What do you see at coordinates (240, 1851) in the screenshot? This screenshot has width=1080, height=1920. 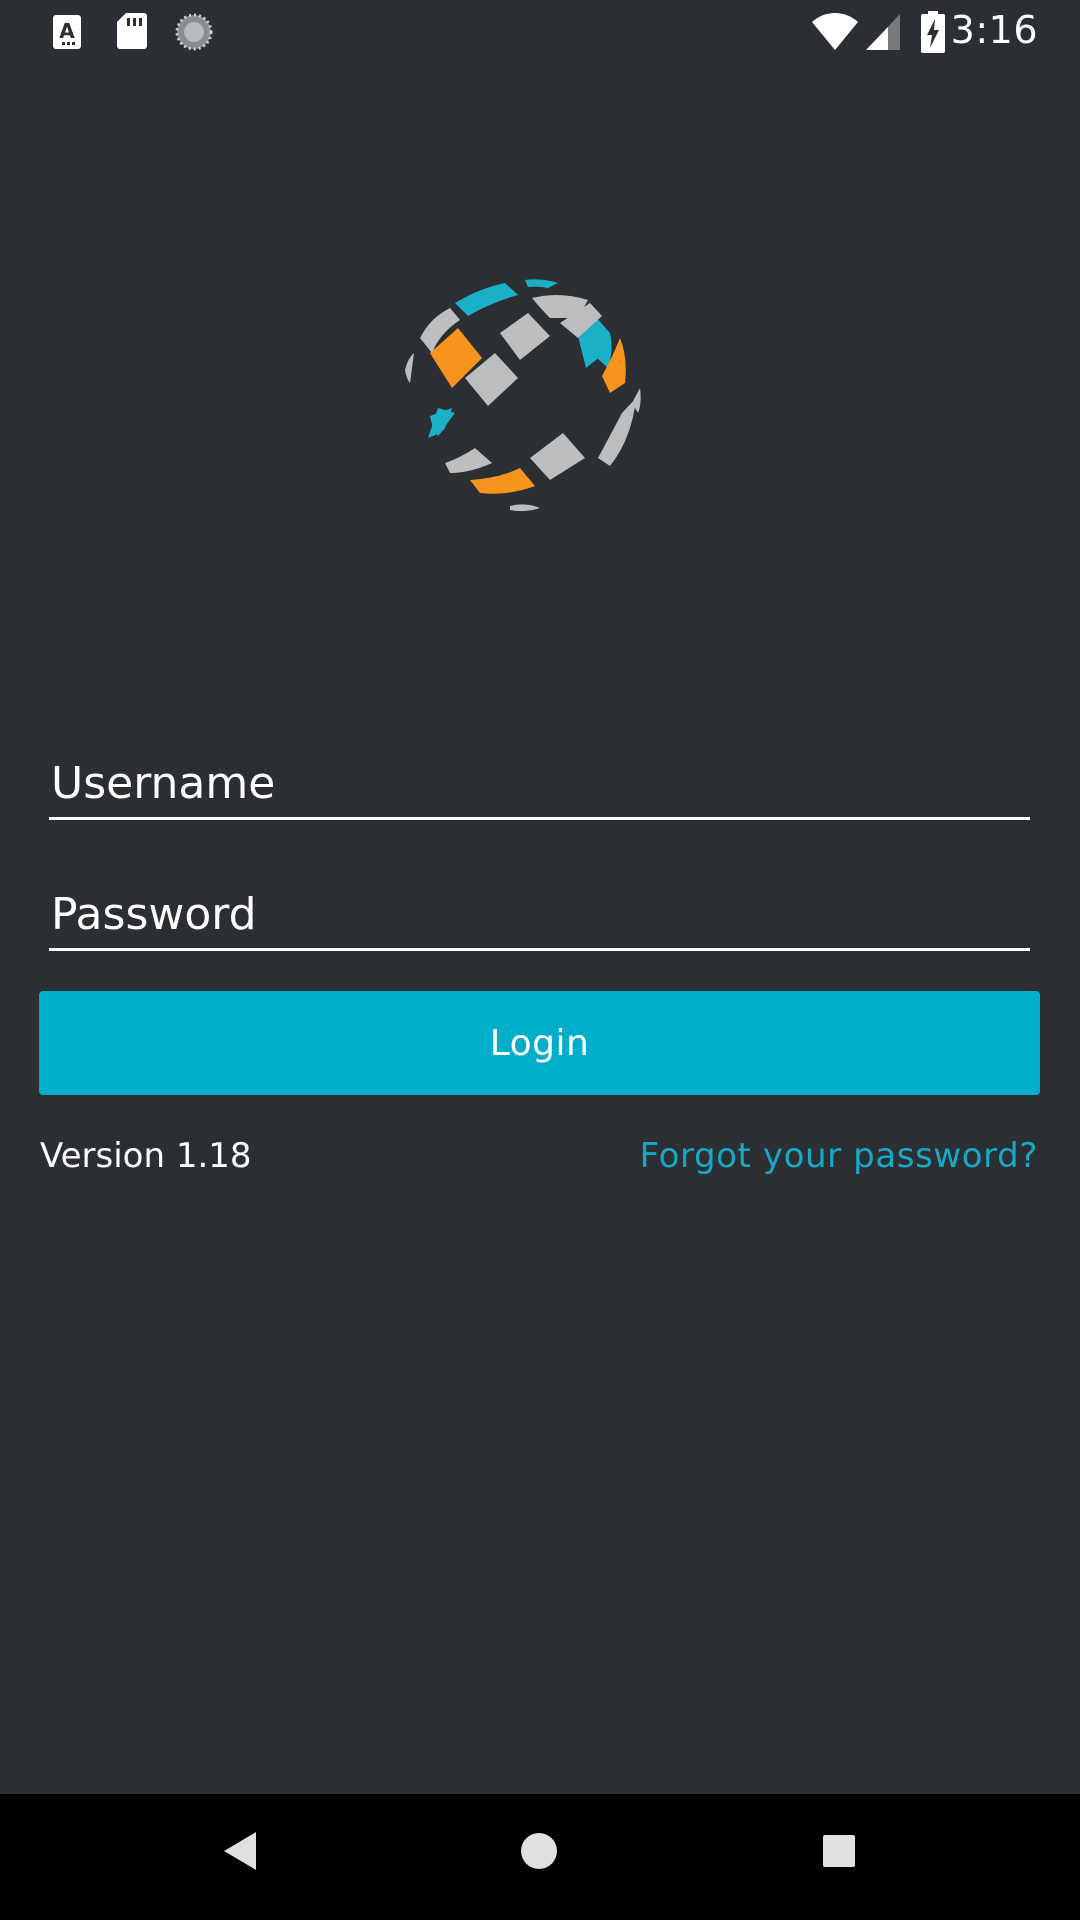 I see `back-icon` at bounding box center [240, 1851].